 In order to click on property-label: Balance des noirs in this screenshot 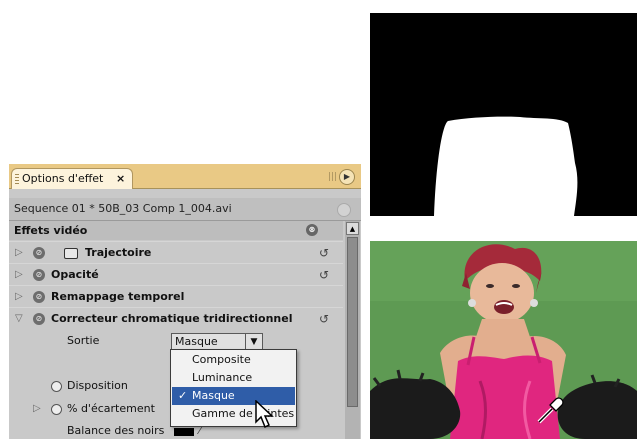, I will do `click(116, 430)`.